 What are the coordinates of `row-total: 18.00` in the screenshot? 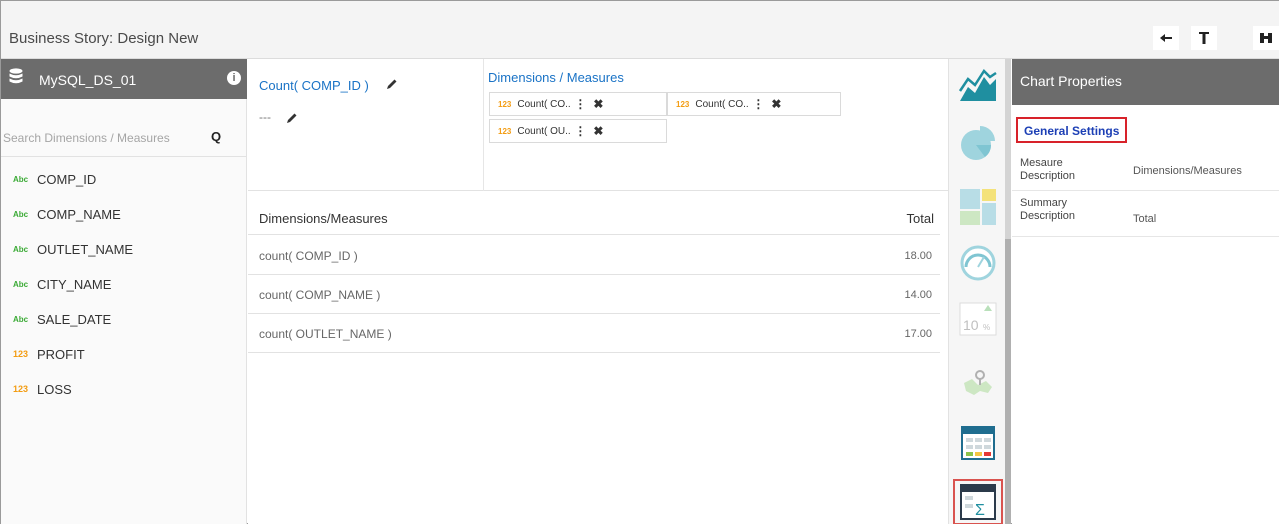 It's located at (918, 256).